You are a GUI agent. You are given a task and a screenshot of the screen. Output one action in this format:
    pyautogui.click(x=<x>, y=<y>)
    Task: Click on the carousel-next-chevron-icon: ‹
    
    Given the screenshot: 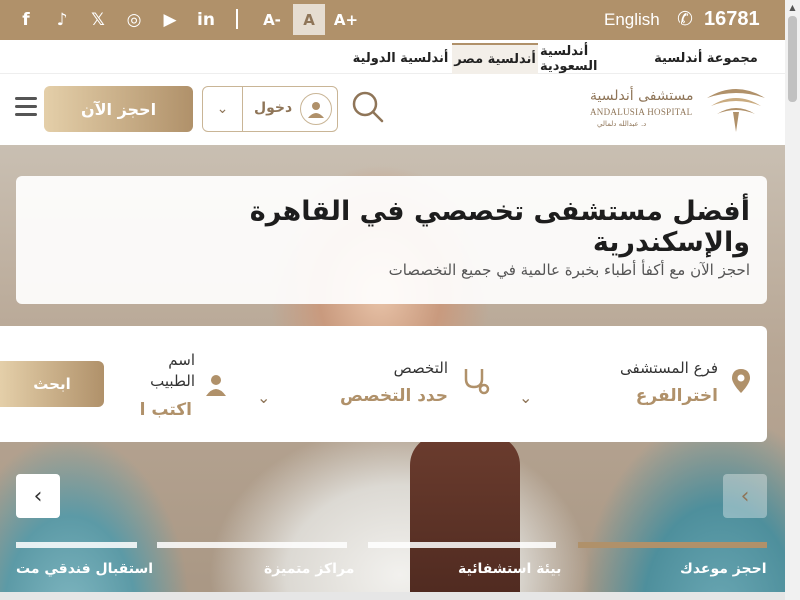 What is the action you would take?
    pyautogui.click(x=745, y=496)
    